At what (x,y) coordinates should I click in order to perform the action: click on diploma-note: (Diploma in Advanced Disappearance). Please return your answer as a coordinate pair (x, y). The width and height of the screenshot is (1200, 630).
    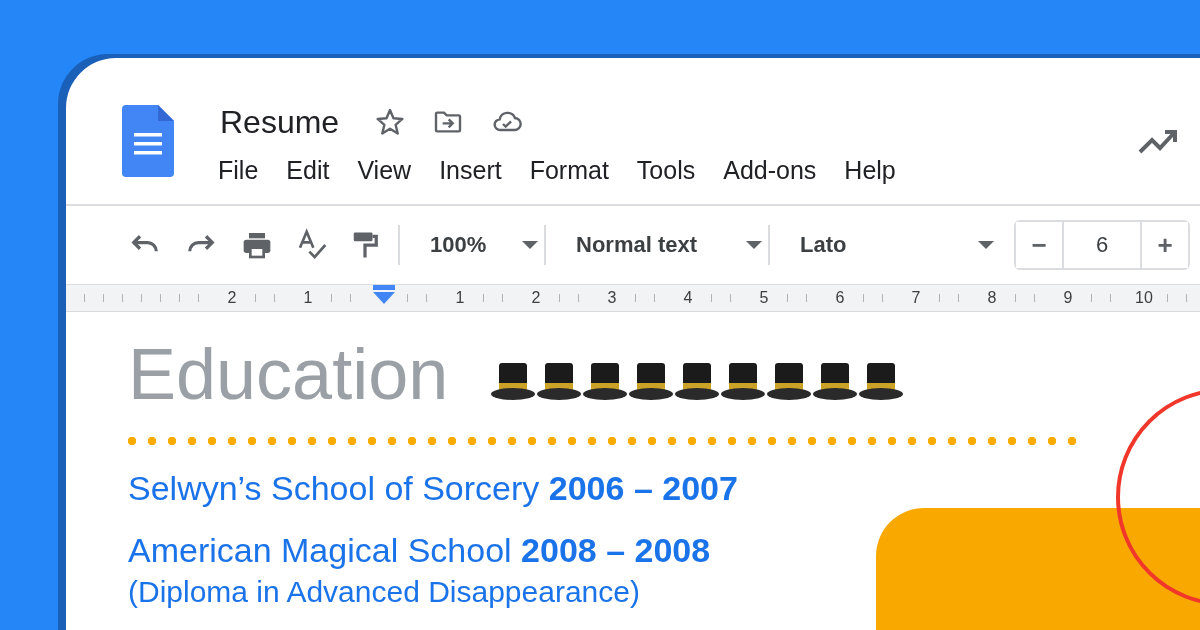
    Looking at the image, I should click on (384, 592).